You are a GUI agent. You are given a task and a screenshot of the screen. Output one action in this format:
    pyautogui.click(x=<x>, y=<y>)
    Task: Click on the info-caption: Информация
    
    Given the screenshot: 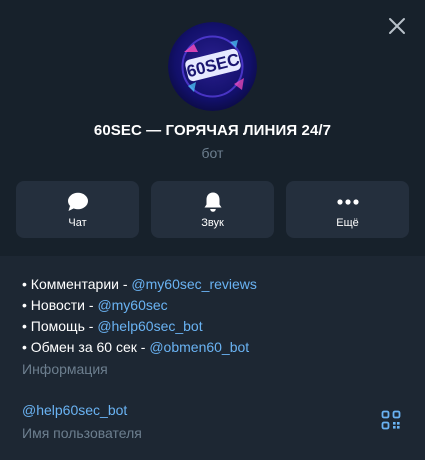 What is the action you would take?
    pyautogui.click(x=65, y=369)
    